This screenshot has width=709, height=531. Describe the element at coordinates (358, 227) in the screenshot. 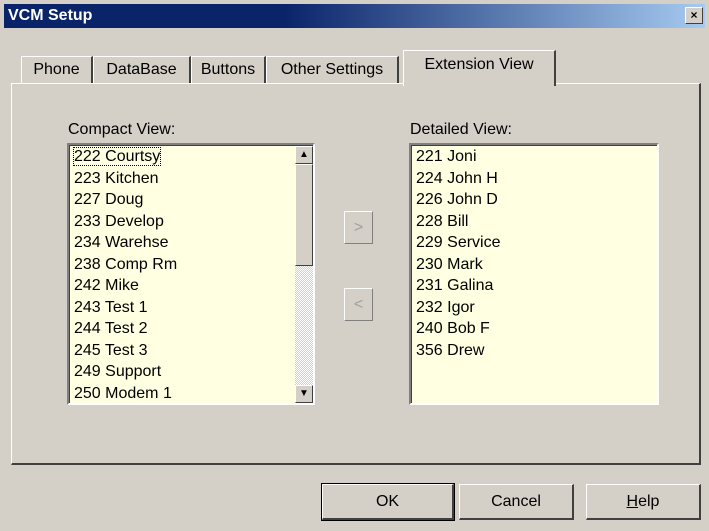

I see `move-right-button: >` at that location.